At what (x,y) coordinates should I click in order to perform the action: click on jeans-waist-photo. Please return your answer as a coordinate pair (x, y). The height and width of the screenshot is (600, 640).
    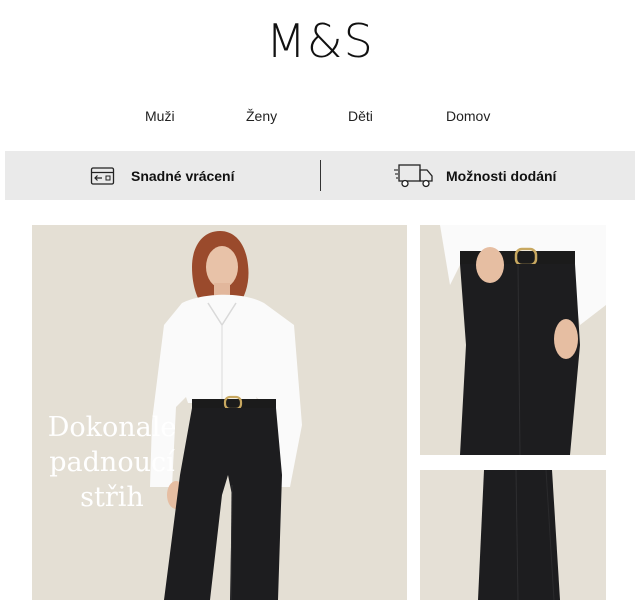
    Looking at the image, I should click on (513, 340).